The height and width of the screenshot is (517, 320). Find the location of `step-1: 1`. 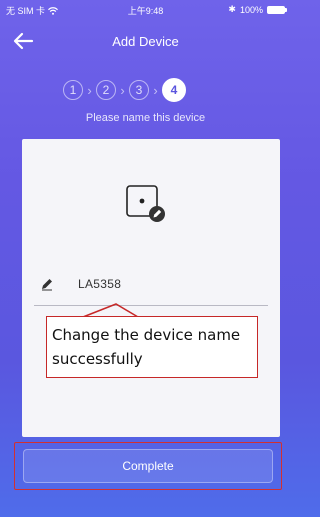

step-1: 1 is located at coordinates (73, 90).